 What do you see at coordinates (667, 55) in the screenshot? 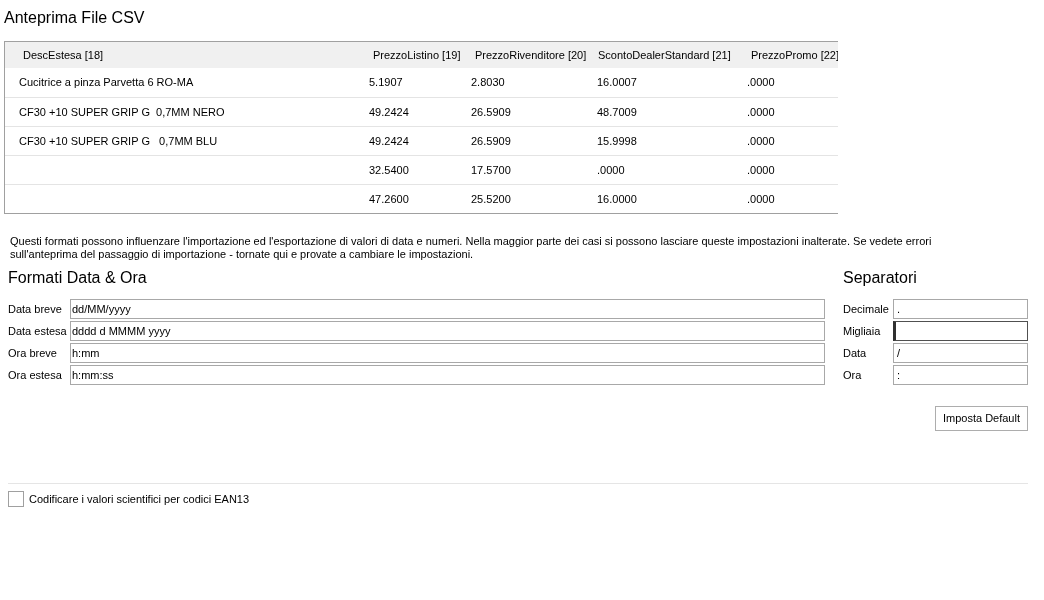
I see `column-header: ScontoDealerStandard [21]` at bounding box center [667, 55].